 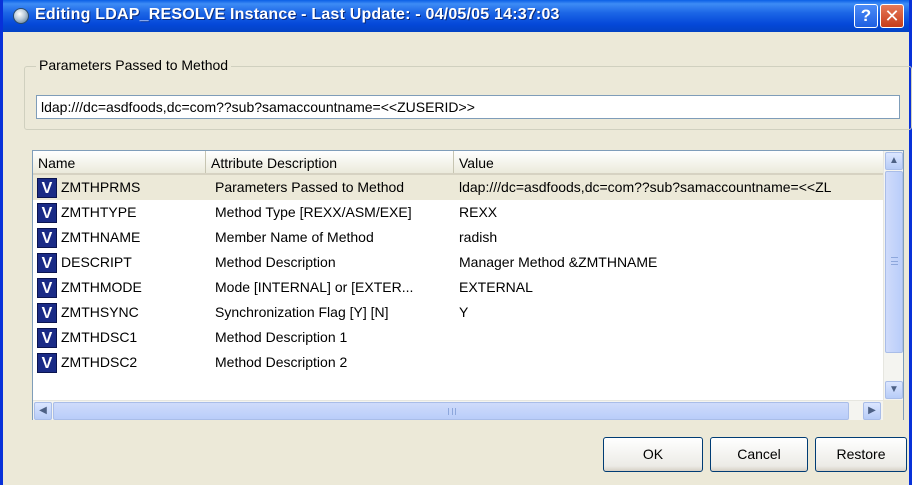 What do you see at coordinates (134, 65) in the screenshot?
I see `parameters-group-label: Parameters Passed to Method` at bounding box center [134, 65].